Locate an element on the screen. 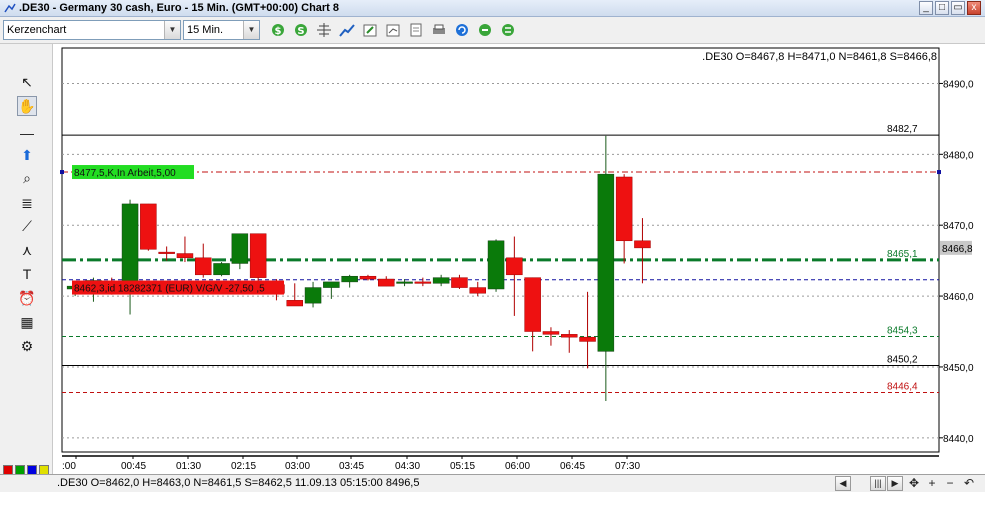 The width and height of the screenshot is (985, 525). document-icon is located at coordinates (416, 30).